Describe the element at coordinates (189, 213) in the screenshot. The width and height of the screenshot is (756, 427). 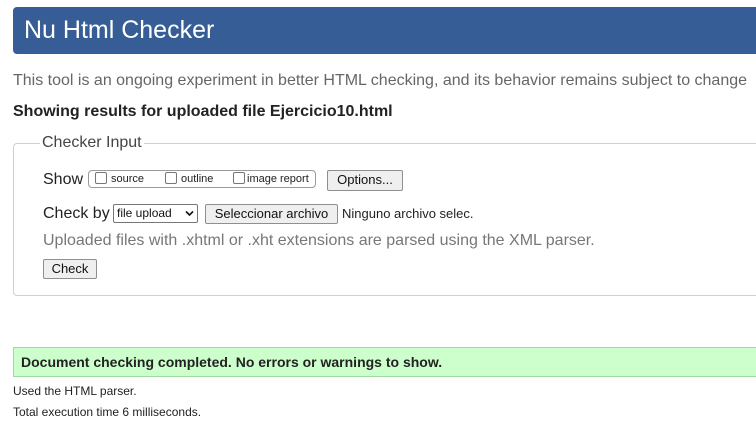
I see `chevron-down-icon` at that location.